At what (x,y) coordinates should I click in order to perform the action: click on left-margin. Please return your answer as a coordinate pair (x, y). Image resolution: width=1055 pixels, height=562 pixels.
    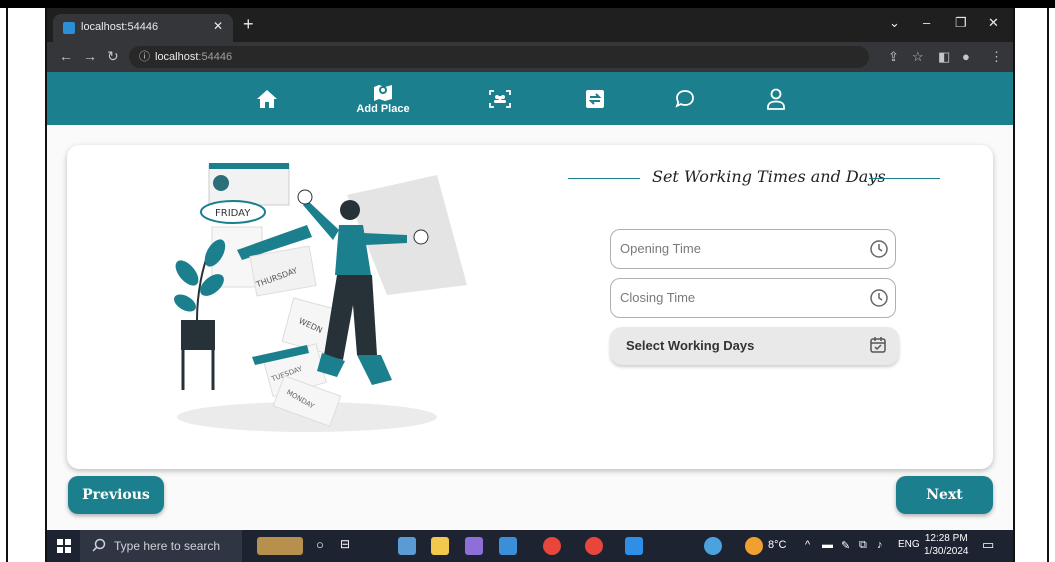
    Looking at the image, I should click on (23, 285).